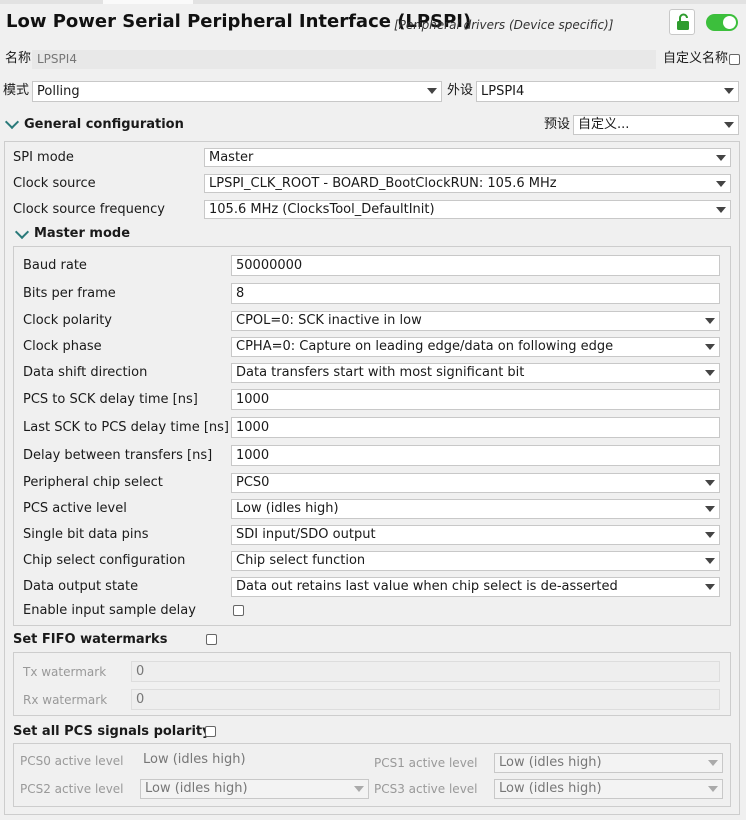 The width and height of the screenshot is (746, 820). I want to click on custom-name-label: 自定义名称, so click(696, 58).